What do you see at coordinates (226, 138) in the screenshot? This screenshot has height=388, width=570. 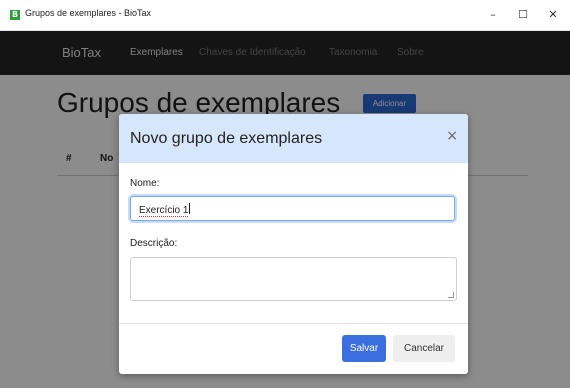 I see `modal-title: Novo grupo de exemplares` at bounding box center [226, 138].